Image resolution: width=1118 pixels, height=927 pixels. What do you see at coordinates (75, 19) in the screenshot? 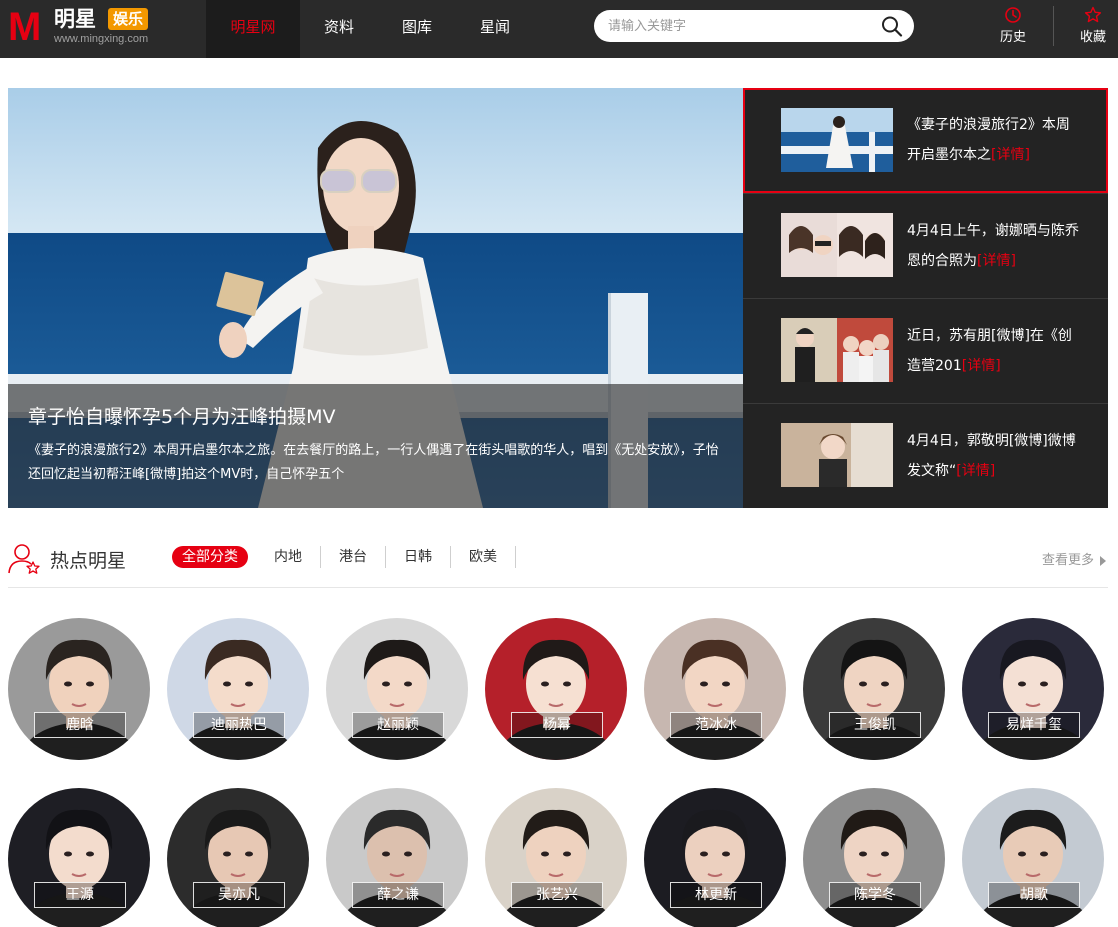
I see `logo-name: 明星` at bounding box center [75, 19].